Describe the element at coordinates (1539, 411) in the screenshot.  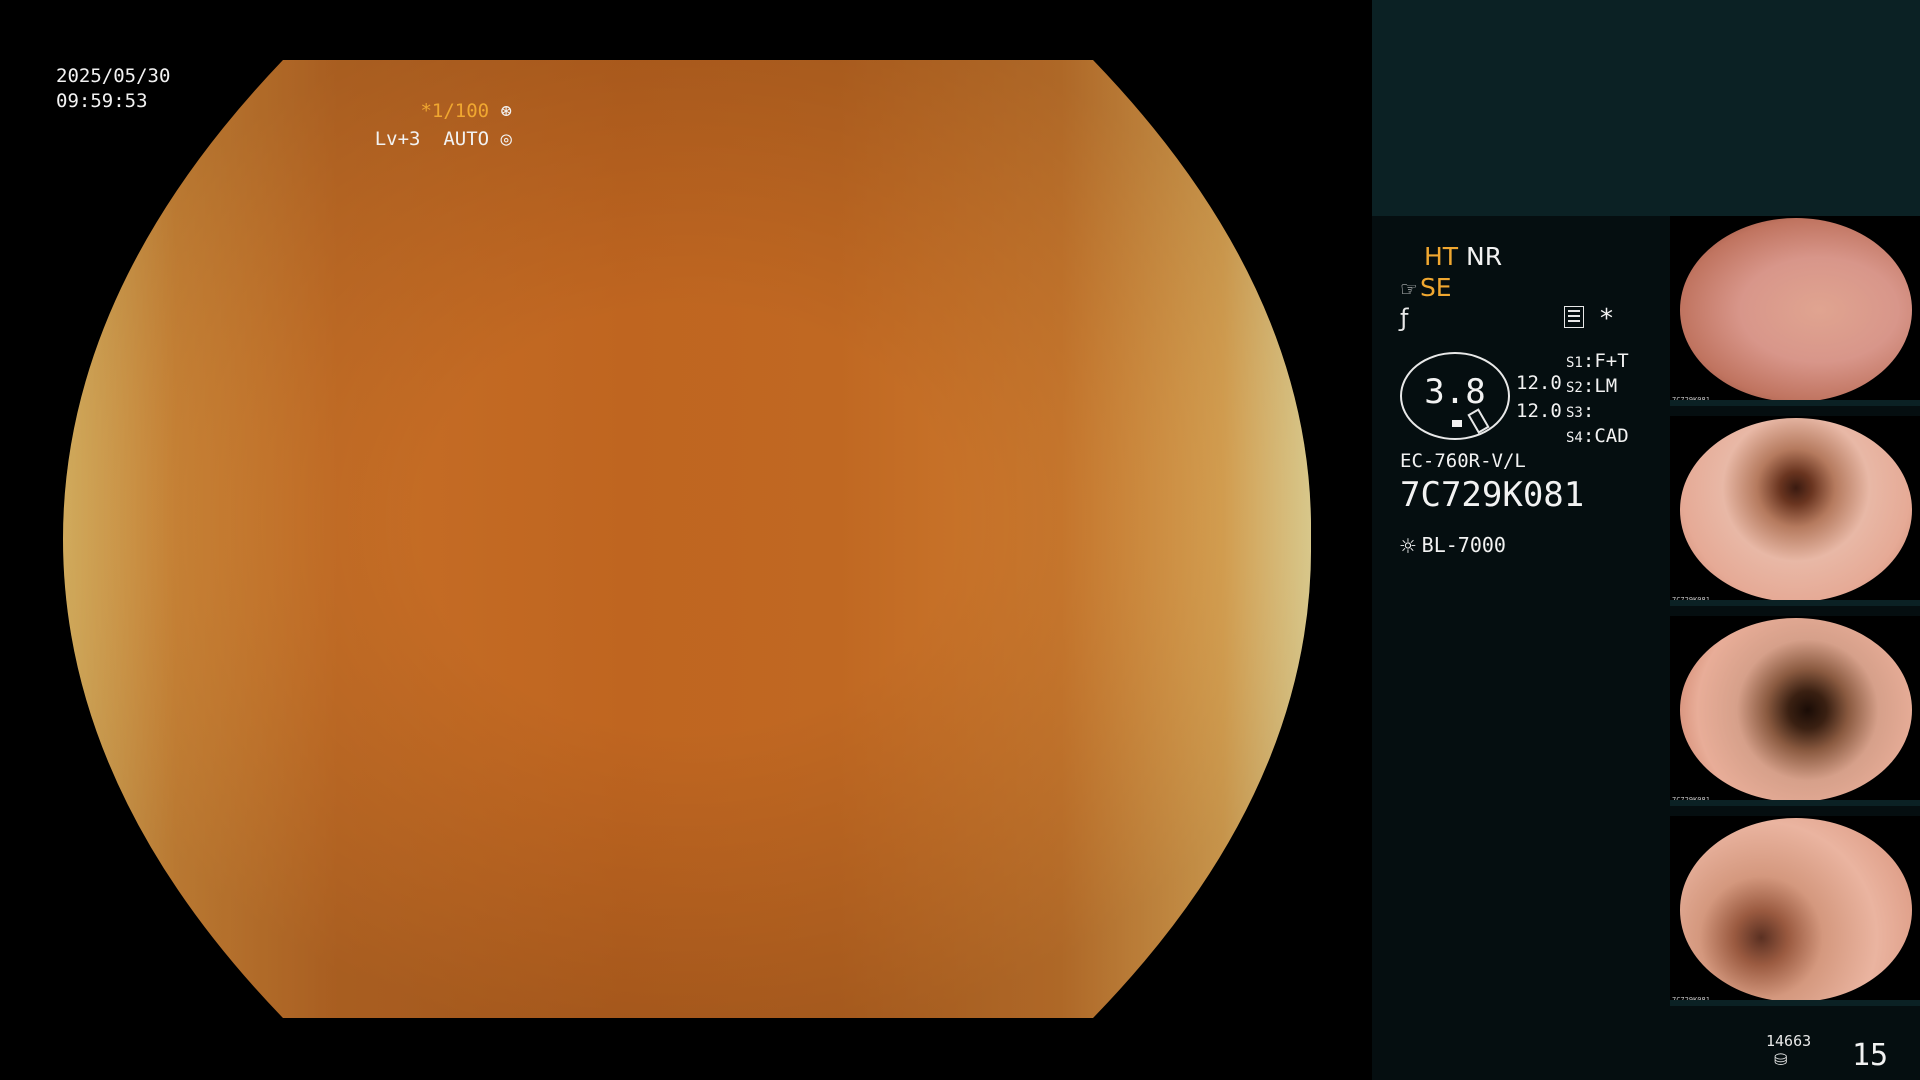
I see `value-b: 12.0` at that location.